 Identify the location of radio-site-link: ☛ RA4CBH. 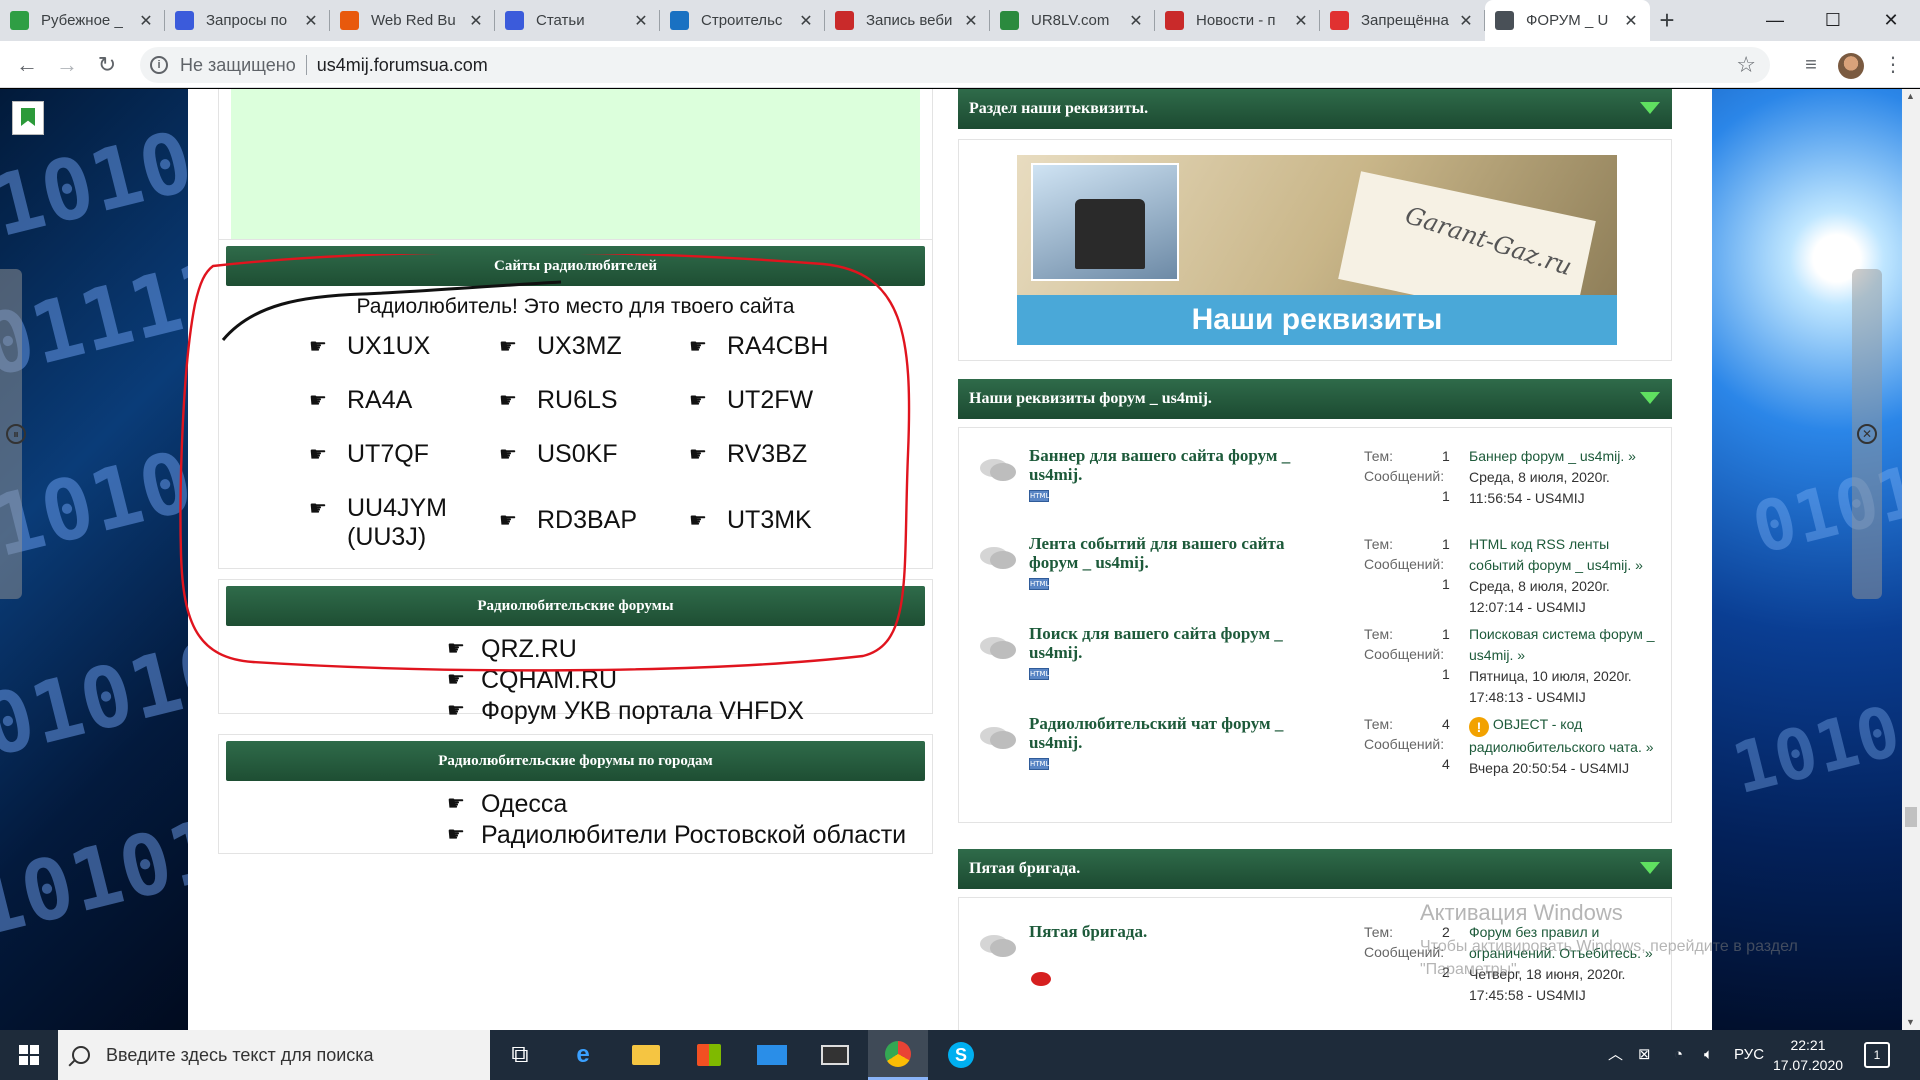
(758, 346).